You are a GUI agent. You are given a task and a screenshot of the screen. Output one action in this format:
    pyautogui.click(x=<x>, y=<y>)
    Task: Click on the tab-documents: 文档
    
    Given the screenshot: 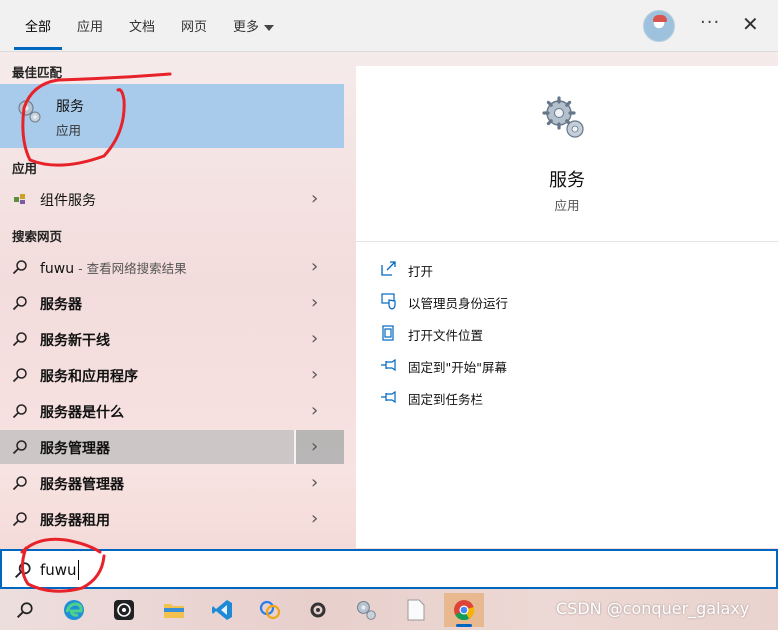 What is the action you would take?
    pyautogui.click(x=142, y=25)
    